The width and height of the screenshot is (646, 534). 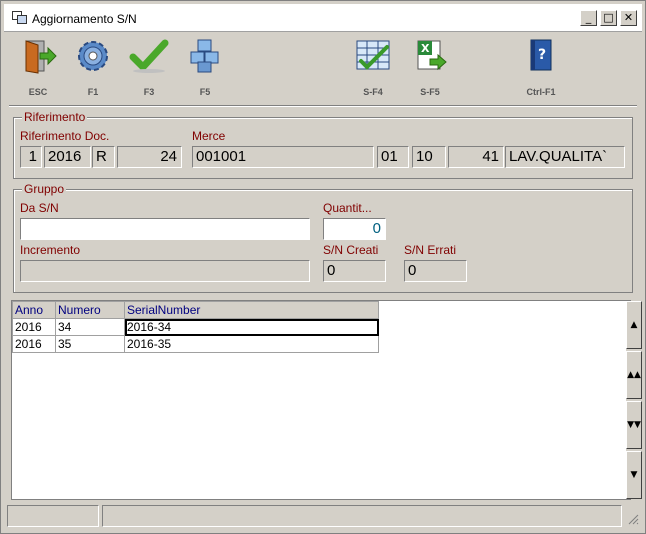 What do you see at coordinates (205, 92) in the screenshot?
I see `f5-label: F5` at bounding box center [205, 92].